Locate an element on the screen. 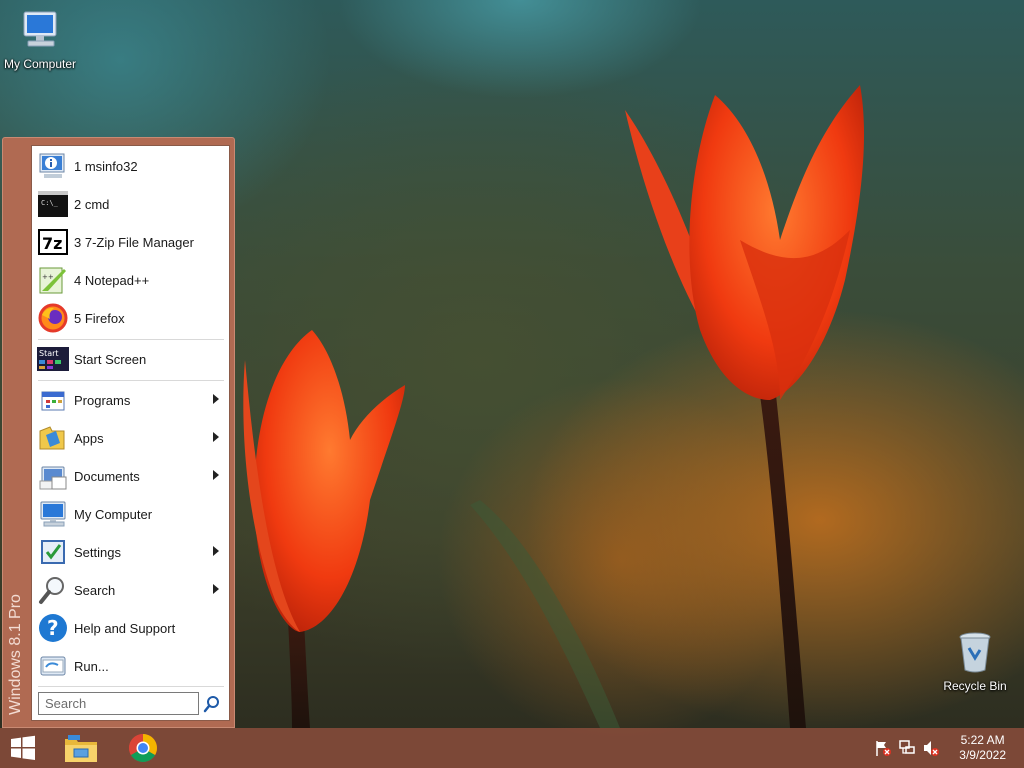  recent-item-cmd: C:\_ 2 cmd is located at coordinates (130, 204).